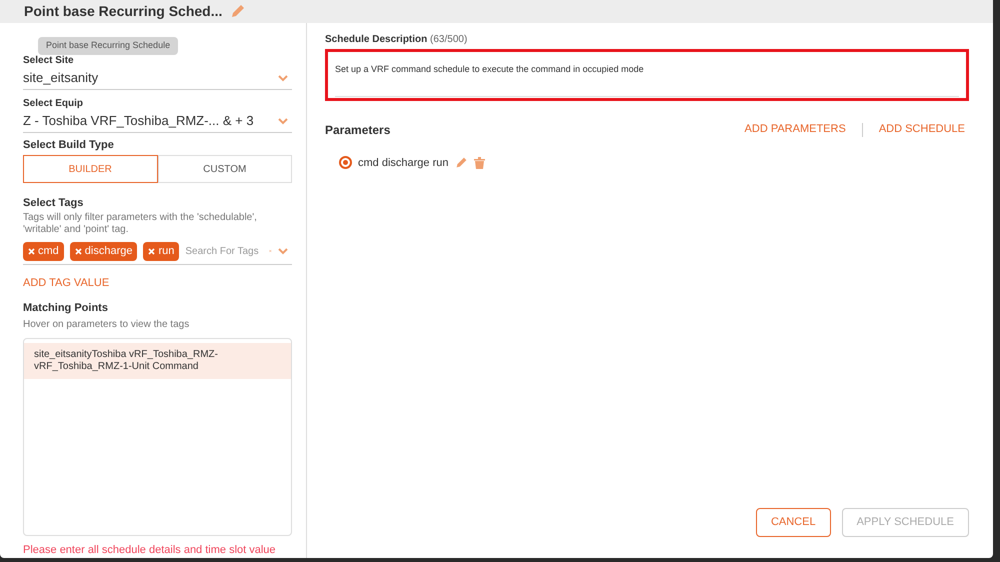  I want to click on label: Select Build Type, so click(69, 145).